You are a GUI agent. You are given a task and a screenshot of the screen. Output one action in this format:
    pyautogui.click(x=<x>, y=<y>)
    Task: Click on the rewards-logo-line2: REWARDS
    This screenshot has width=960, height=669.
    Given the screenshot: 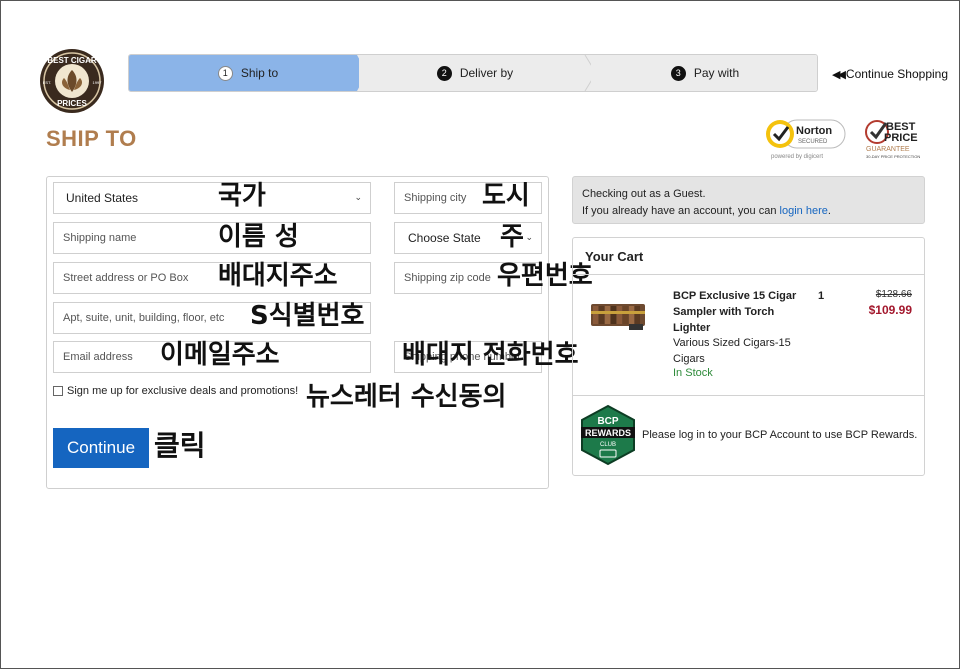 What is the action you would take?
    pyautogui.click(x=608, y=433)
    